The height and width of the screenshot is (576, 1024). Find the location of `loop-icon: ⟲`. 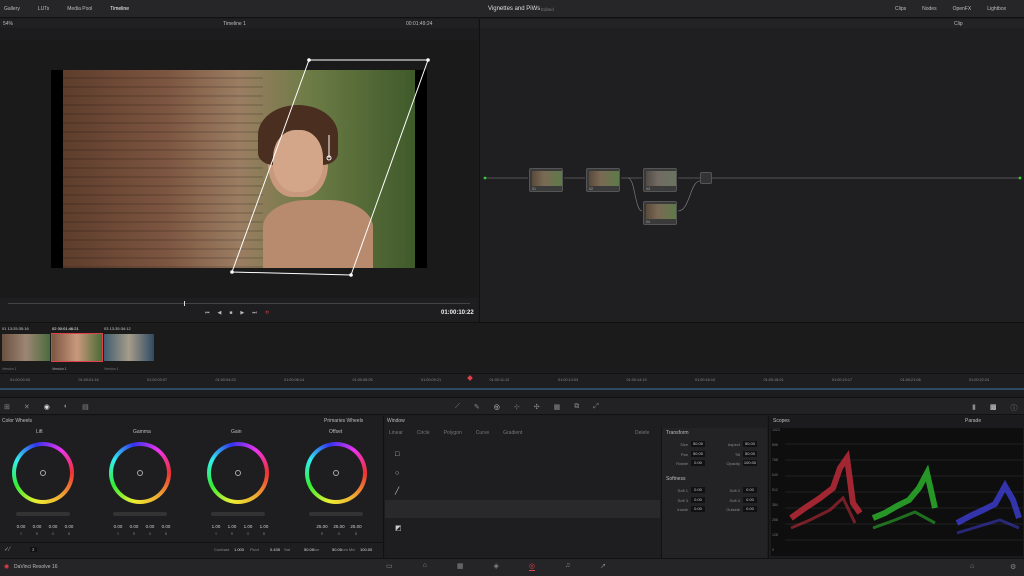

loop-icon: ⟲ is located at coordinates (267, 313).